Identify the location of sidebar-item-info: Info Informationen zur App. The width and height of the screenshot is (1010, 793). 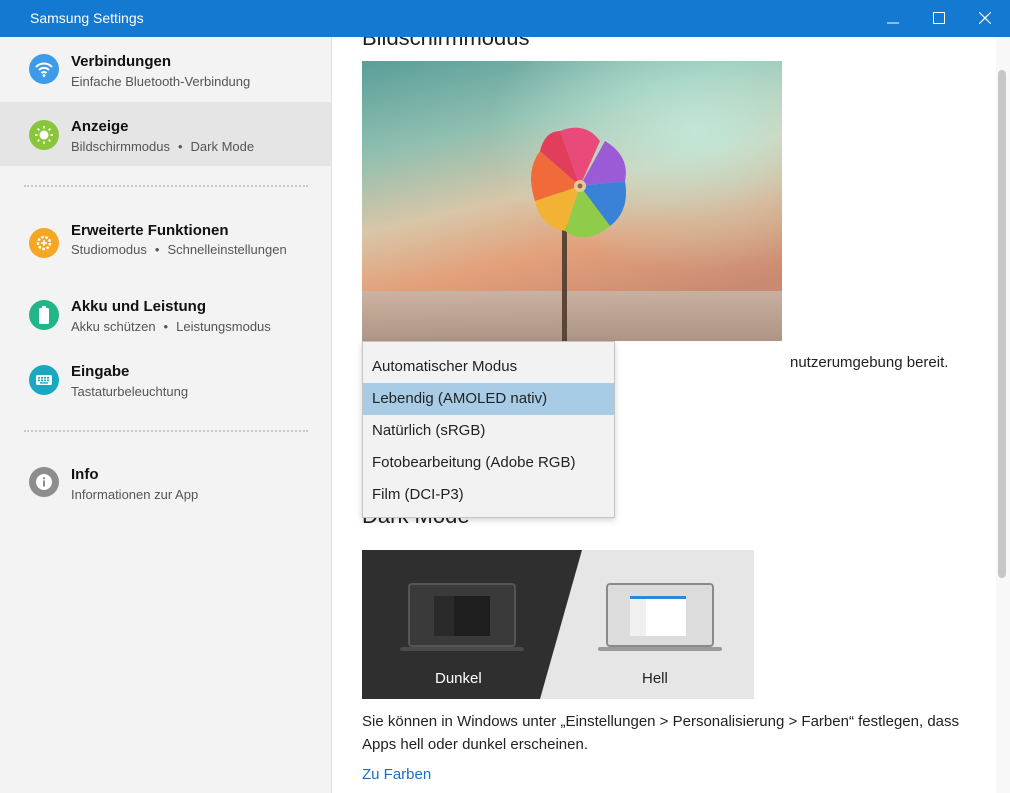
(165, 490).